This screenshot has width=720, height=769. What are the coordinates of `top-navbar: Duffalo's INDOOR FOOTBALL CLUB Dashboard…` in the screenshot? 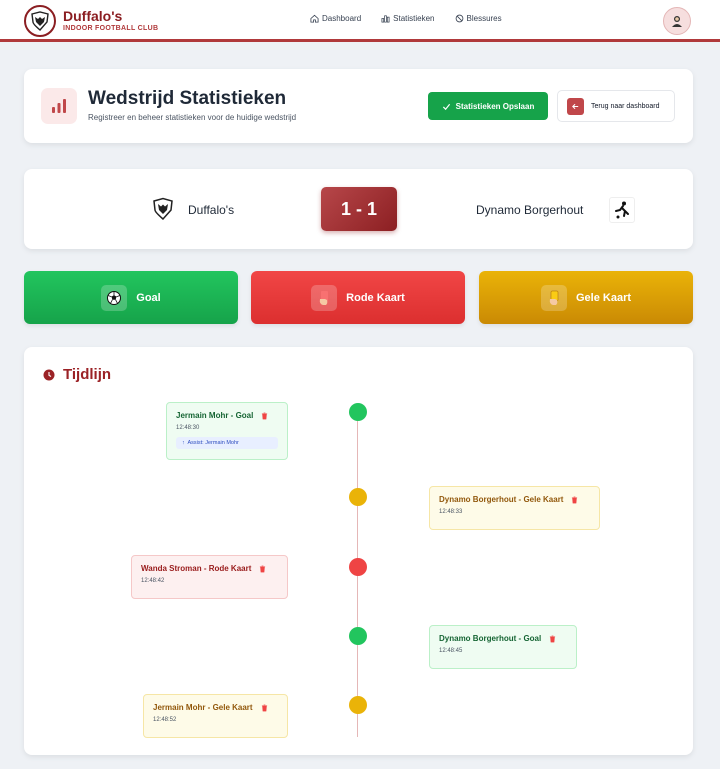 It's located at (360, 21).